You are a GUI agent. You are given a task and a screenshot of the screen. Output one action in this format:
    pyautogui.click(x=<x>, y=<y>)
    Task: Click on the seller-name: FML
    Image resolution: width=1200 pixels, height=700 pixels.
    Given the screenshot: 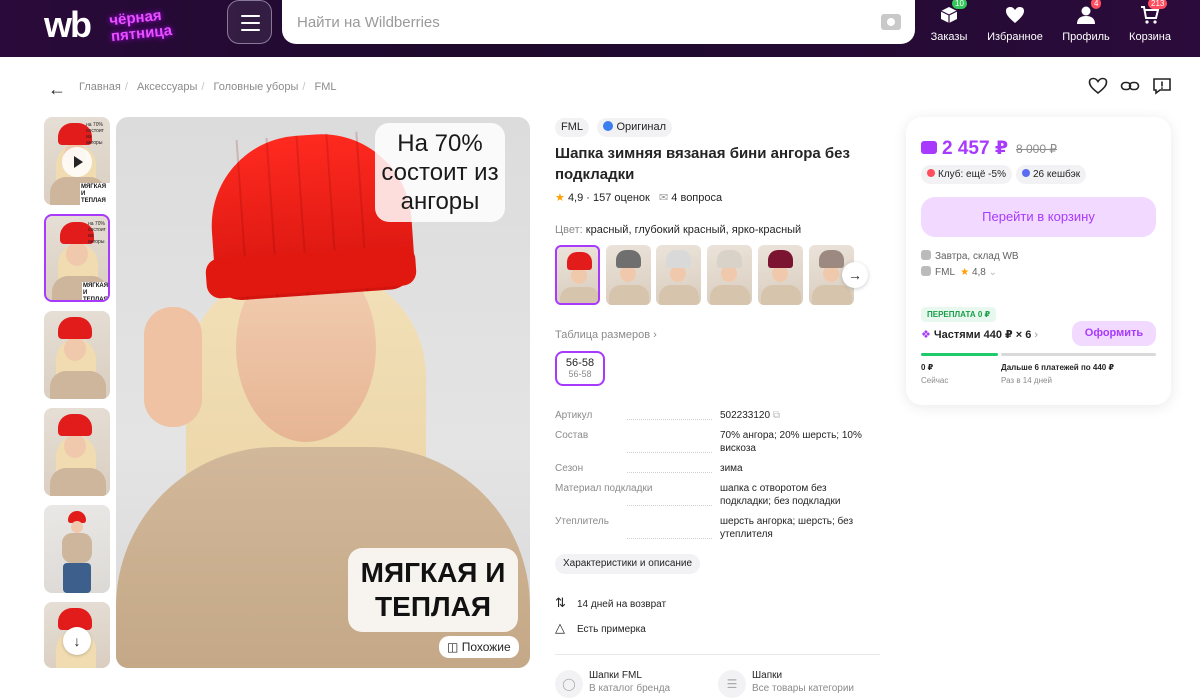 What is the action you would take?
    pyautogui.click(x=945, y=272)
    